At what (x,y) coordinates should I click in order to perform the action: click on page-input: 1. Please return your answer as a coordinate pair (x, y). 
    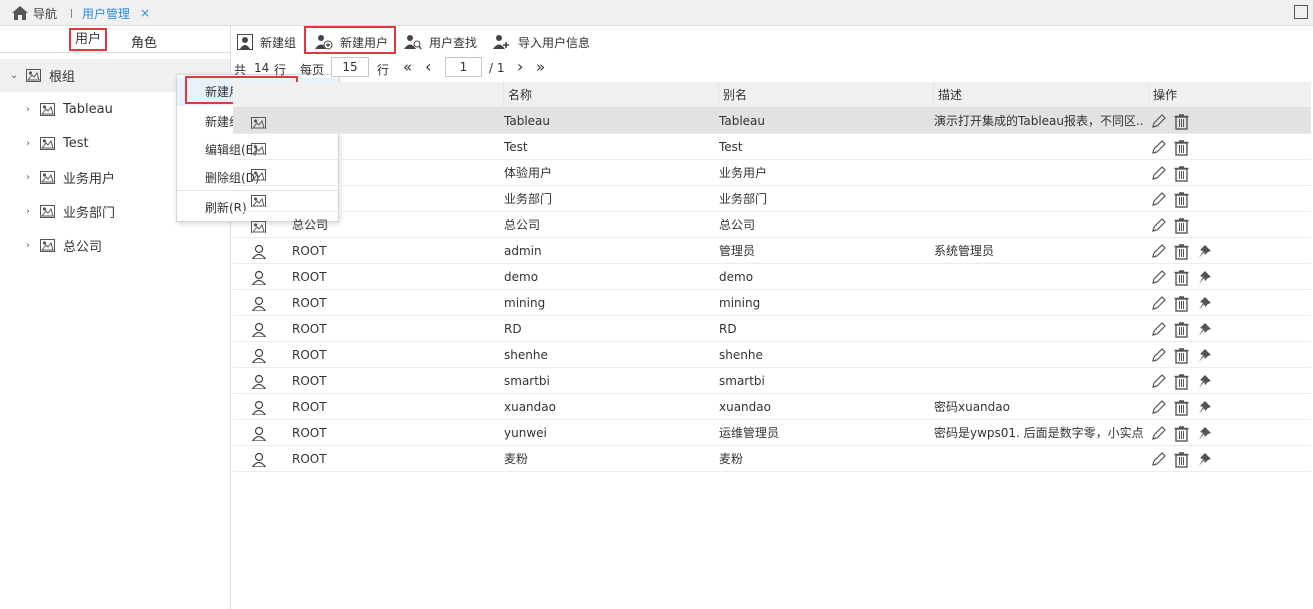
    Looking at the image, I should click on (463, 67).